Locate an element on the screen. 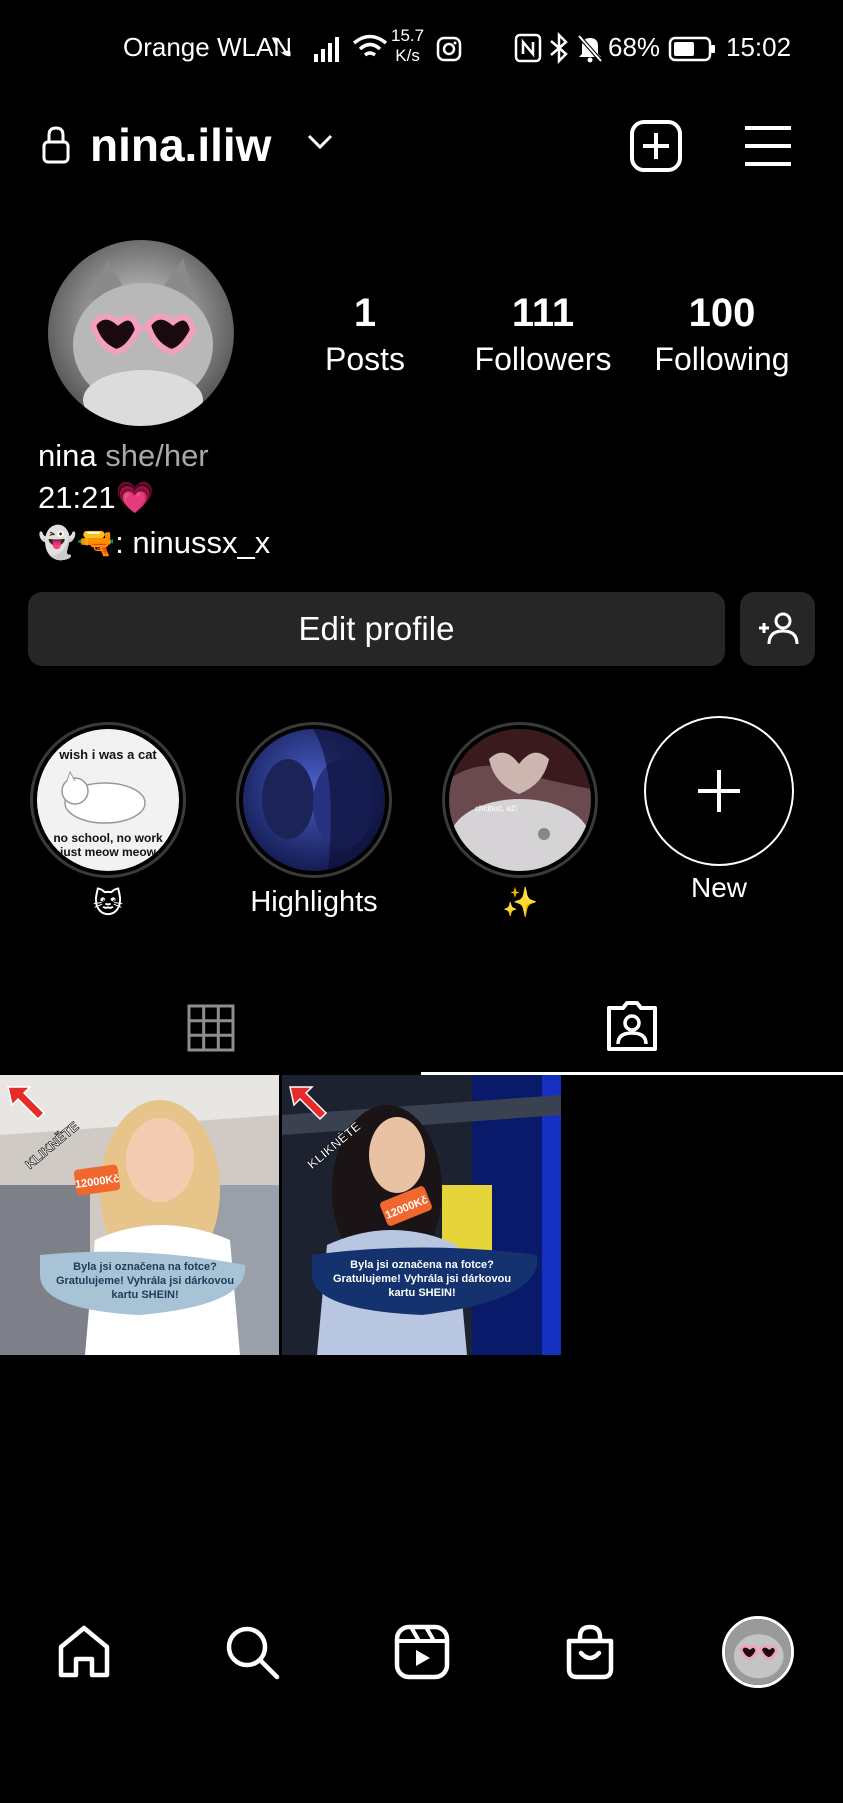 The width and height of the screenshot is (843, 1803). edit-profile-label: Edit profile is located at coordinates (376, 628).